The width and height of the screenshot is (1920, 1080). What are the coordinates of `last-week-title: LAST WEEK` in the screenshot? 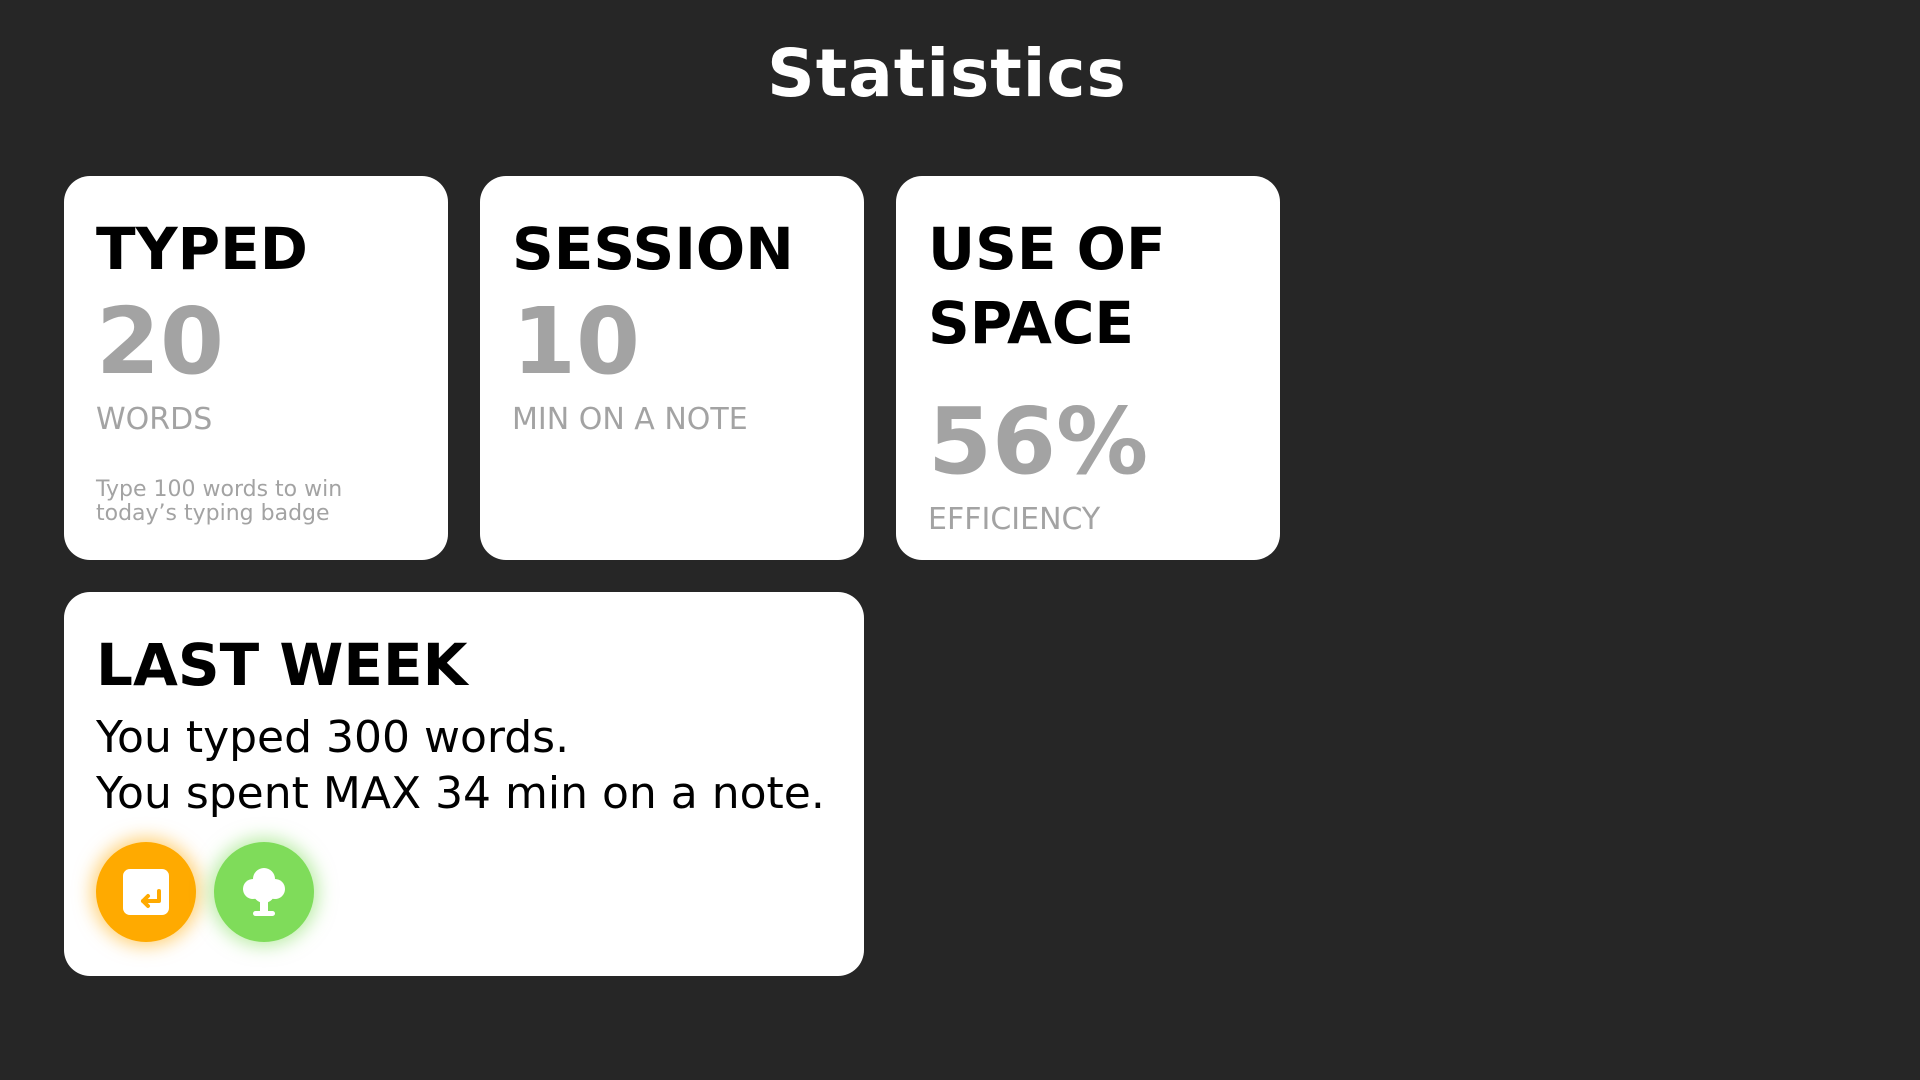 It's located at (282, 665).